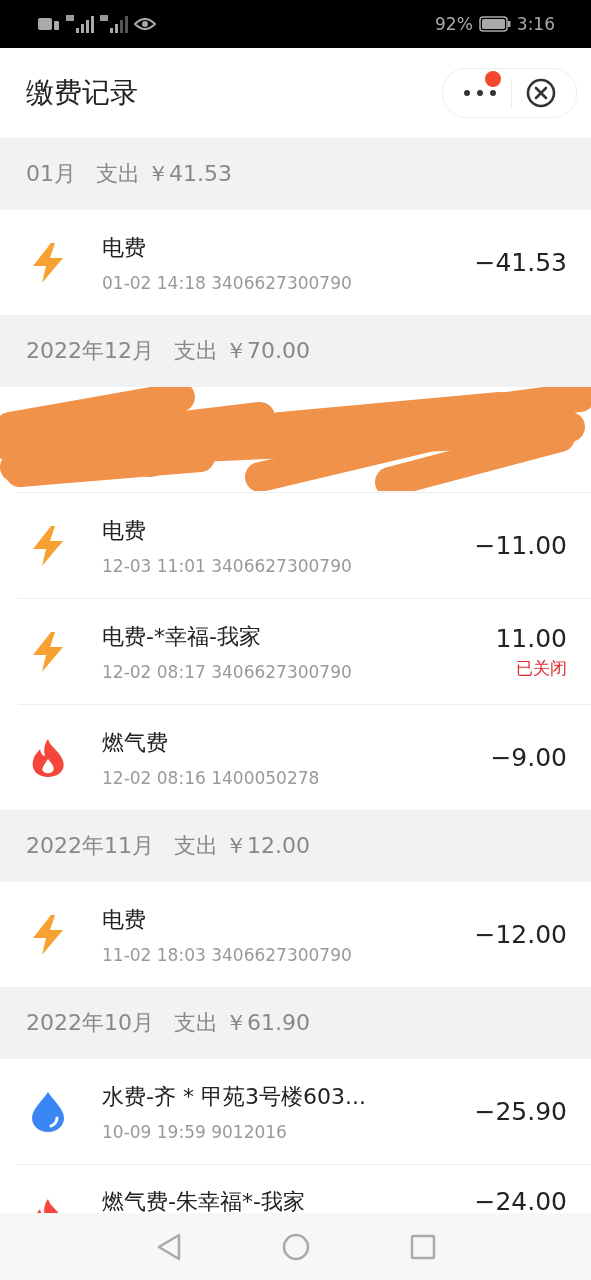 Image resolution: width=591 pixels, height=1280 pixels. I want to click on bill-amount: −24.00, so click(520, 1201).